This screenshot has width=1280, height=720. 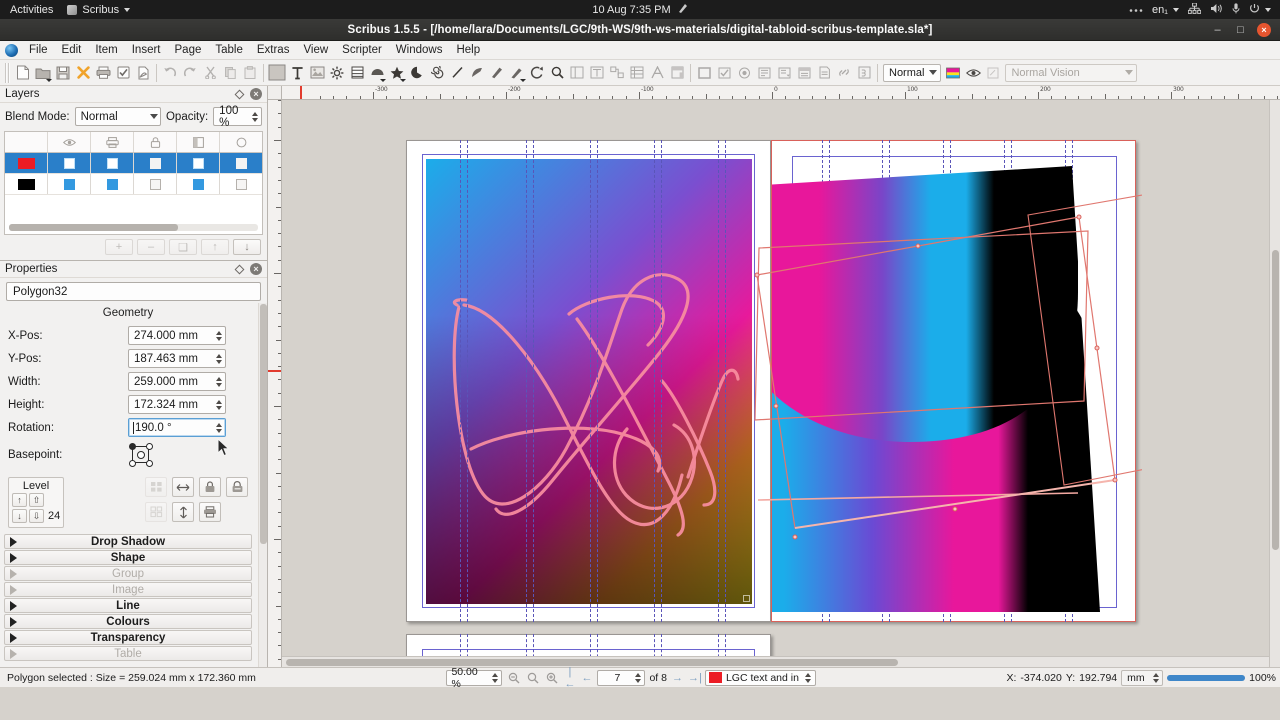 I want to click on print-icon, so click(x=103, y=73).